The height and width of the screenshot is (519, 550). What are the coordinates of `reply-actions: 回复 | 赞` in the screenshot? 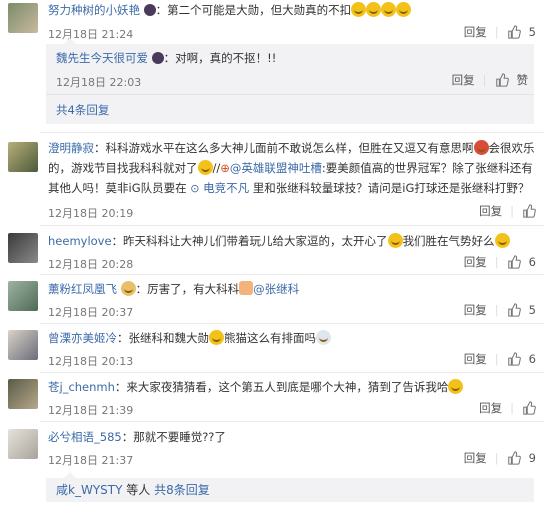 It's located at (490, 80).